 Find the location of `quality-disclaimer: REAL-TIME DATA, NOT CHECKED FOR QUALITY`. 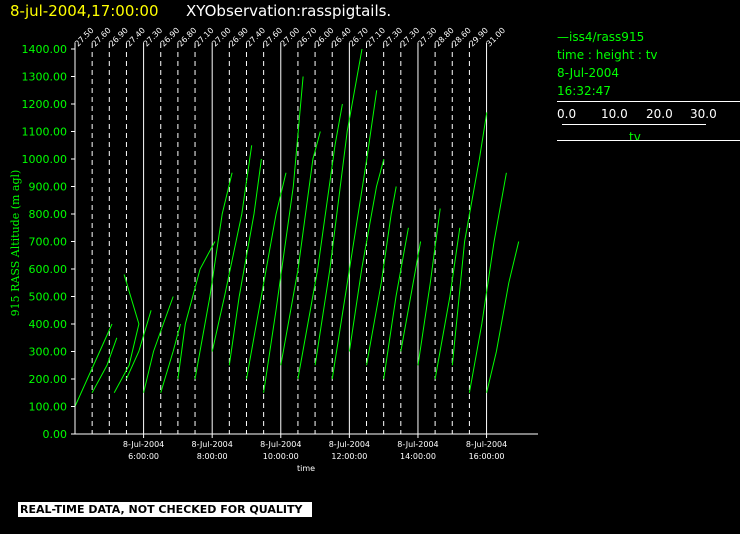

quality-disclaimer: REAL-TIME DATA, NOT CHECKED FOR QUALITY is located at coordinates (165, 509).